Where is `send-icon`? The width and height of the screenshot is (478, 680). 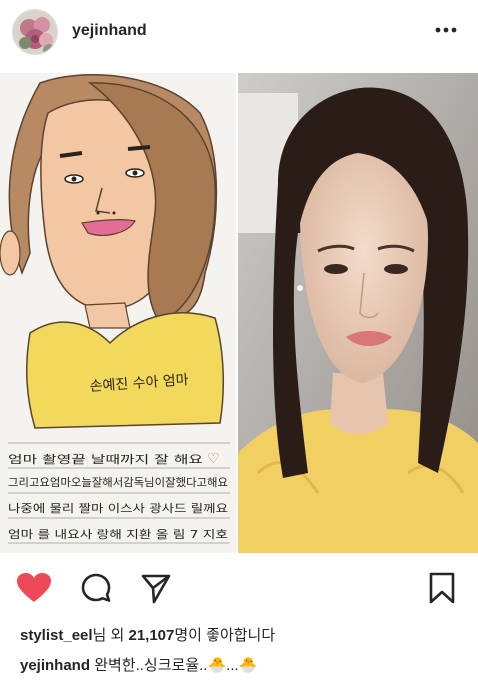
send-icon is located at coordinates (156, 588).